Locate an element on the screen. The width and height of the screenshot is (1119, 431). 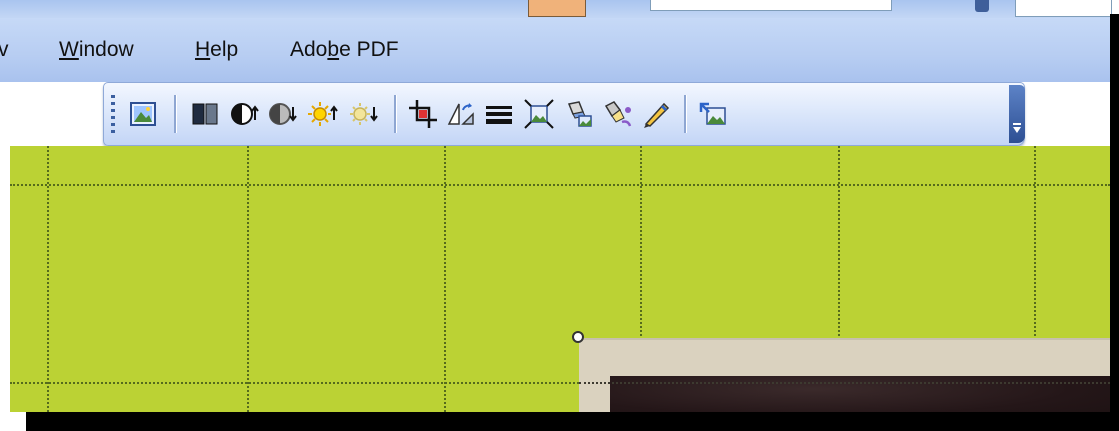
menu-bar: v Window Help Adobe PDF is located at coordinates (555, 50).